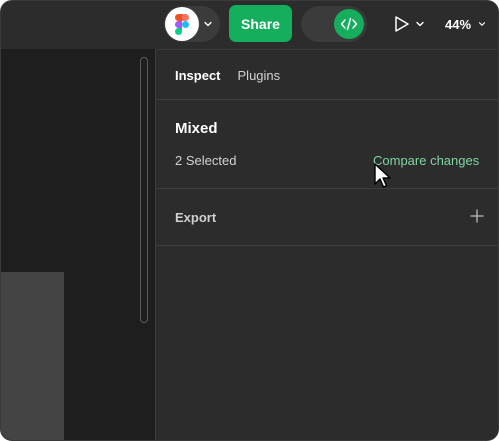 The image size is (499, 441). What do you see at coordinates (198, 75) in the screenshot?
I see `tab-inspect: Inspect` at bounding box center [198, 75].